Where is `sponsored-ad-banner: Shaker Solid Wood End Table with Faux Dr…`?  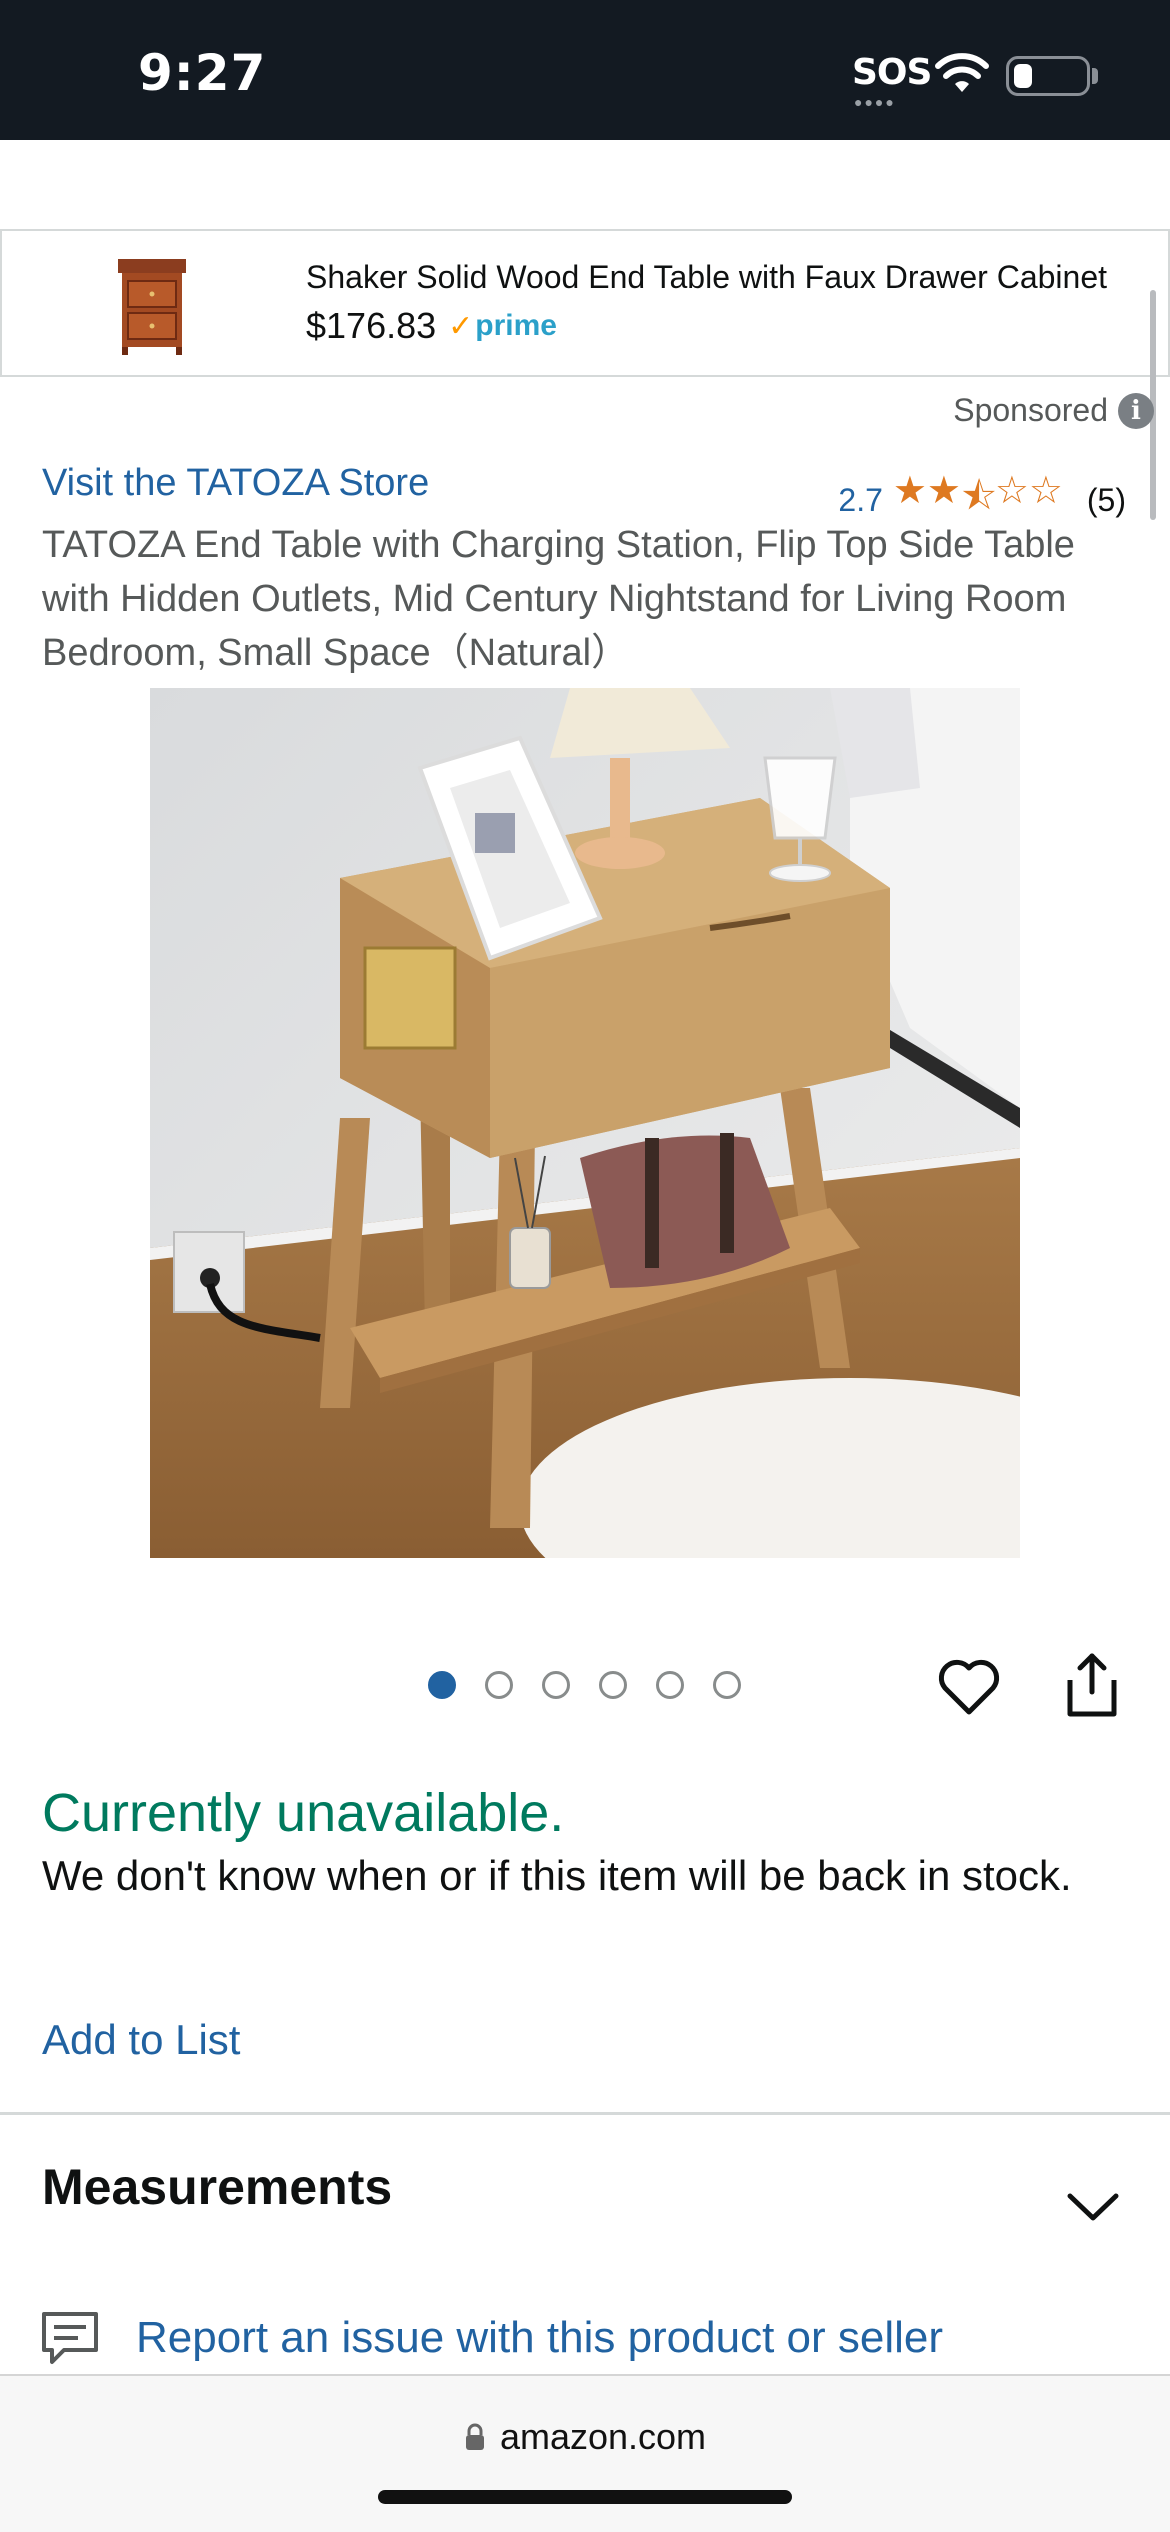 sponsored-ad-banner: Shaker Solid Wood End Table with Faux Dr… is located at coordinates (585, 303).